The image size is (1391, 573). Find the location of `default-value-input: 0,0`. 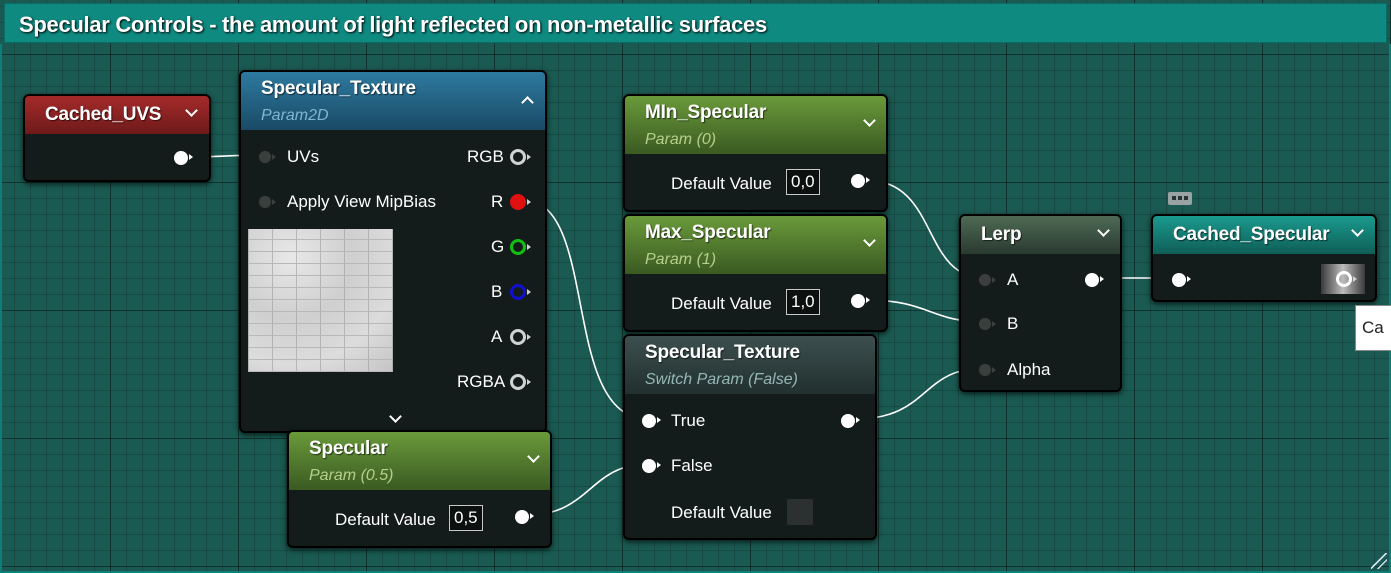

default-value-input: 0,0 is located at coordinates (803, 182).